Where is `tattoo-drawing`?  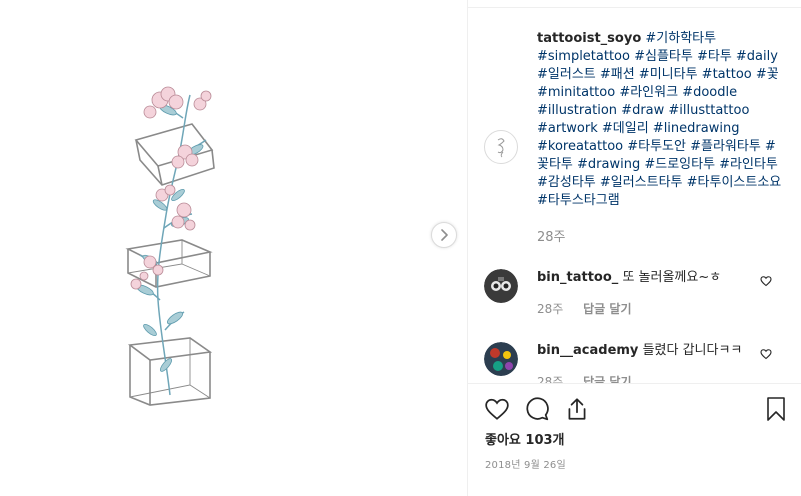
tattoo-drawing is located at coordinates (170, 246).